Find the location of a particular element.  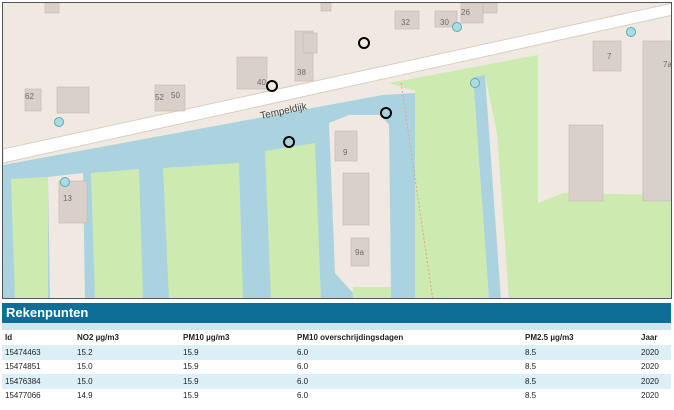

table-row: 15474463 15.2 15.9 6.0 8.5 2020 is located at coordinates (336, 352).